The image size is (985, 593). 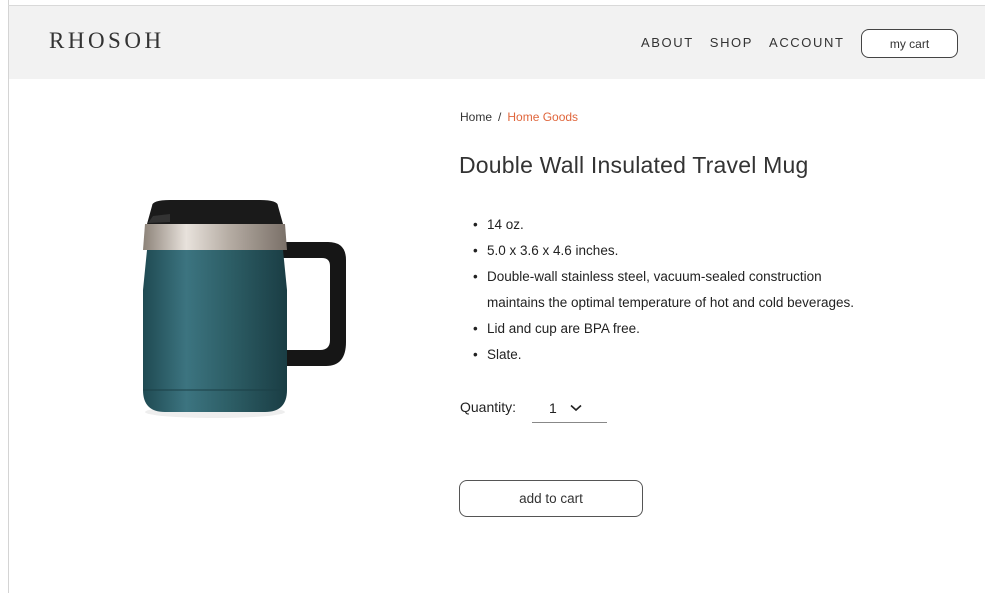 What do you see at coordinates (563, 328) in the screenshot?
I see `feature-text: Lid and cup are BPA free.` at bounding box center [563, 328].